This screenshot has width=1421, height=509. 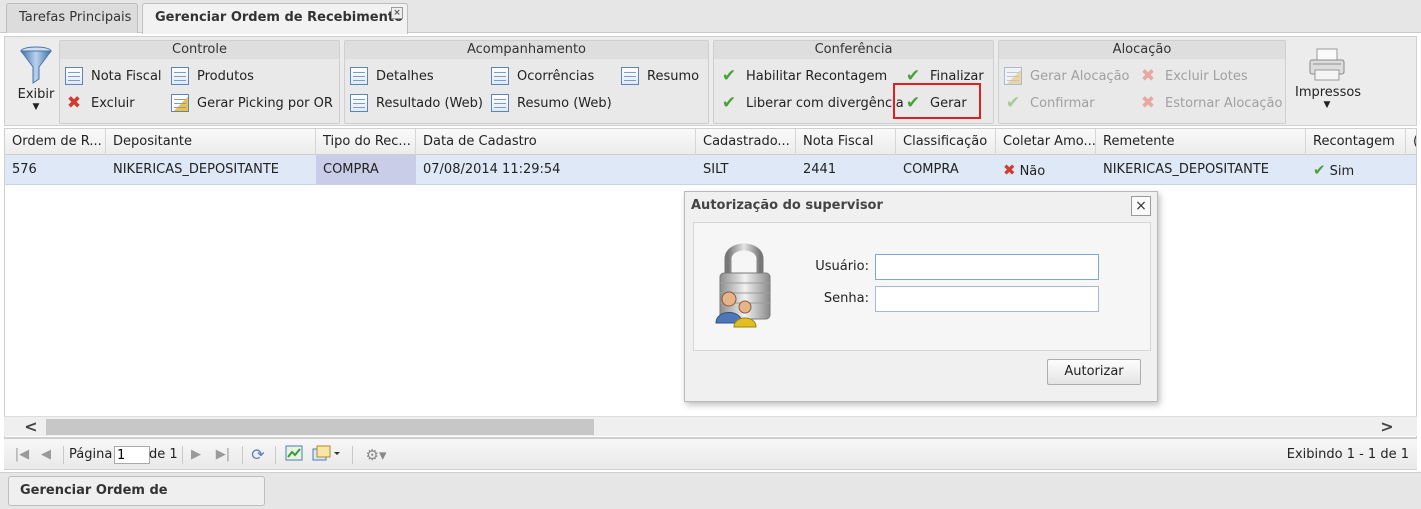 What do you see at coordinates (1327, 64) in the screenshot?
I see `printer-icon` at bounding box center [1327, 64].